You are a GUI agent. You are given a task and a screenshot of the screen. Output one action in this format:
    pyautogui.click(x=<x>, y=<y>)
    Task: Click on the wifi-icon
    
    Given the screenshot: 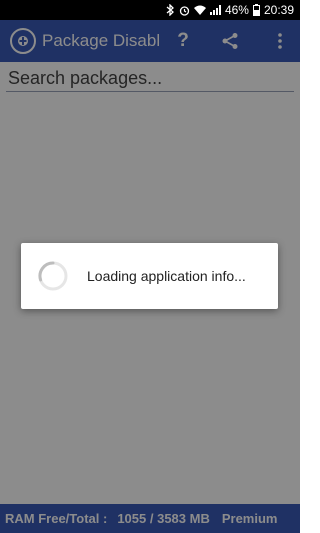 What is the action you would take?
    pyautogui.click(x=199, y=10)
    